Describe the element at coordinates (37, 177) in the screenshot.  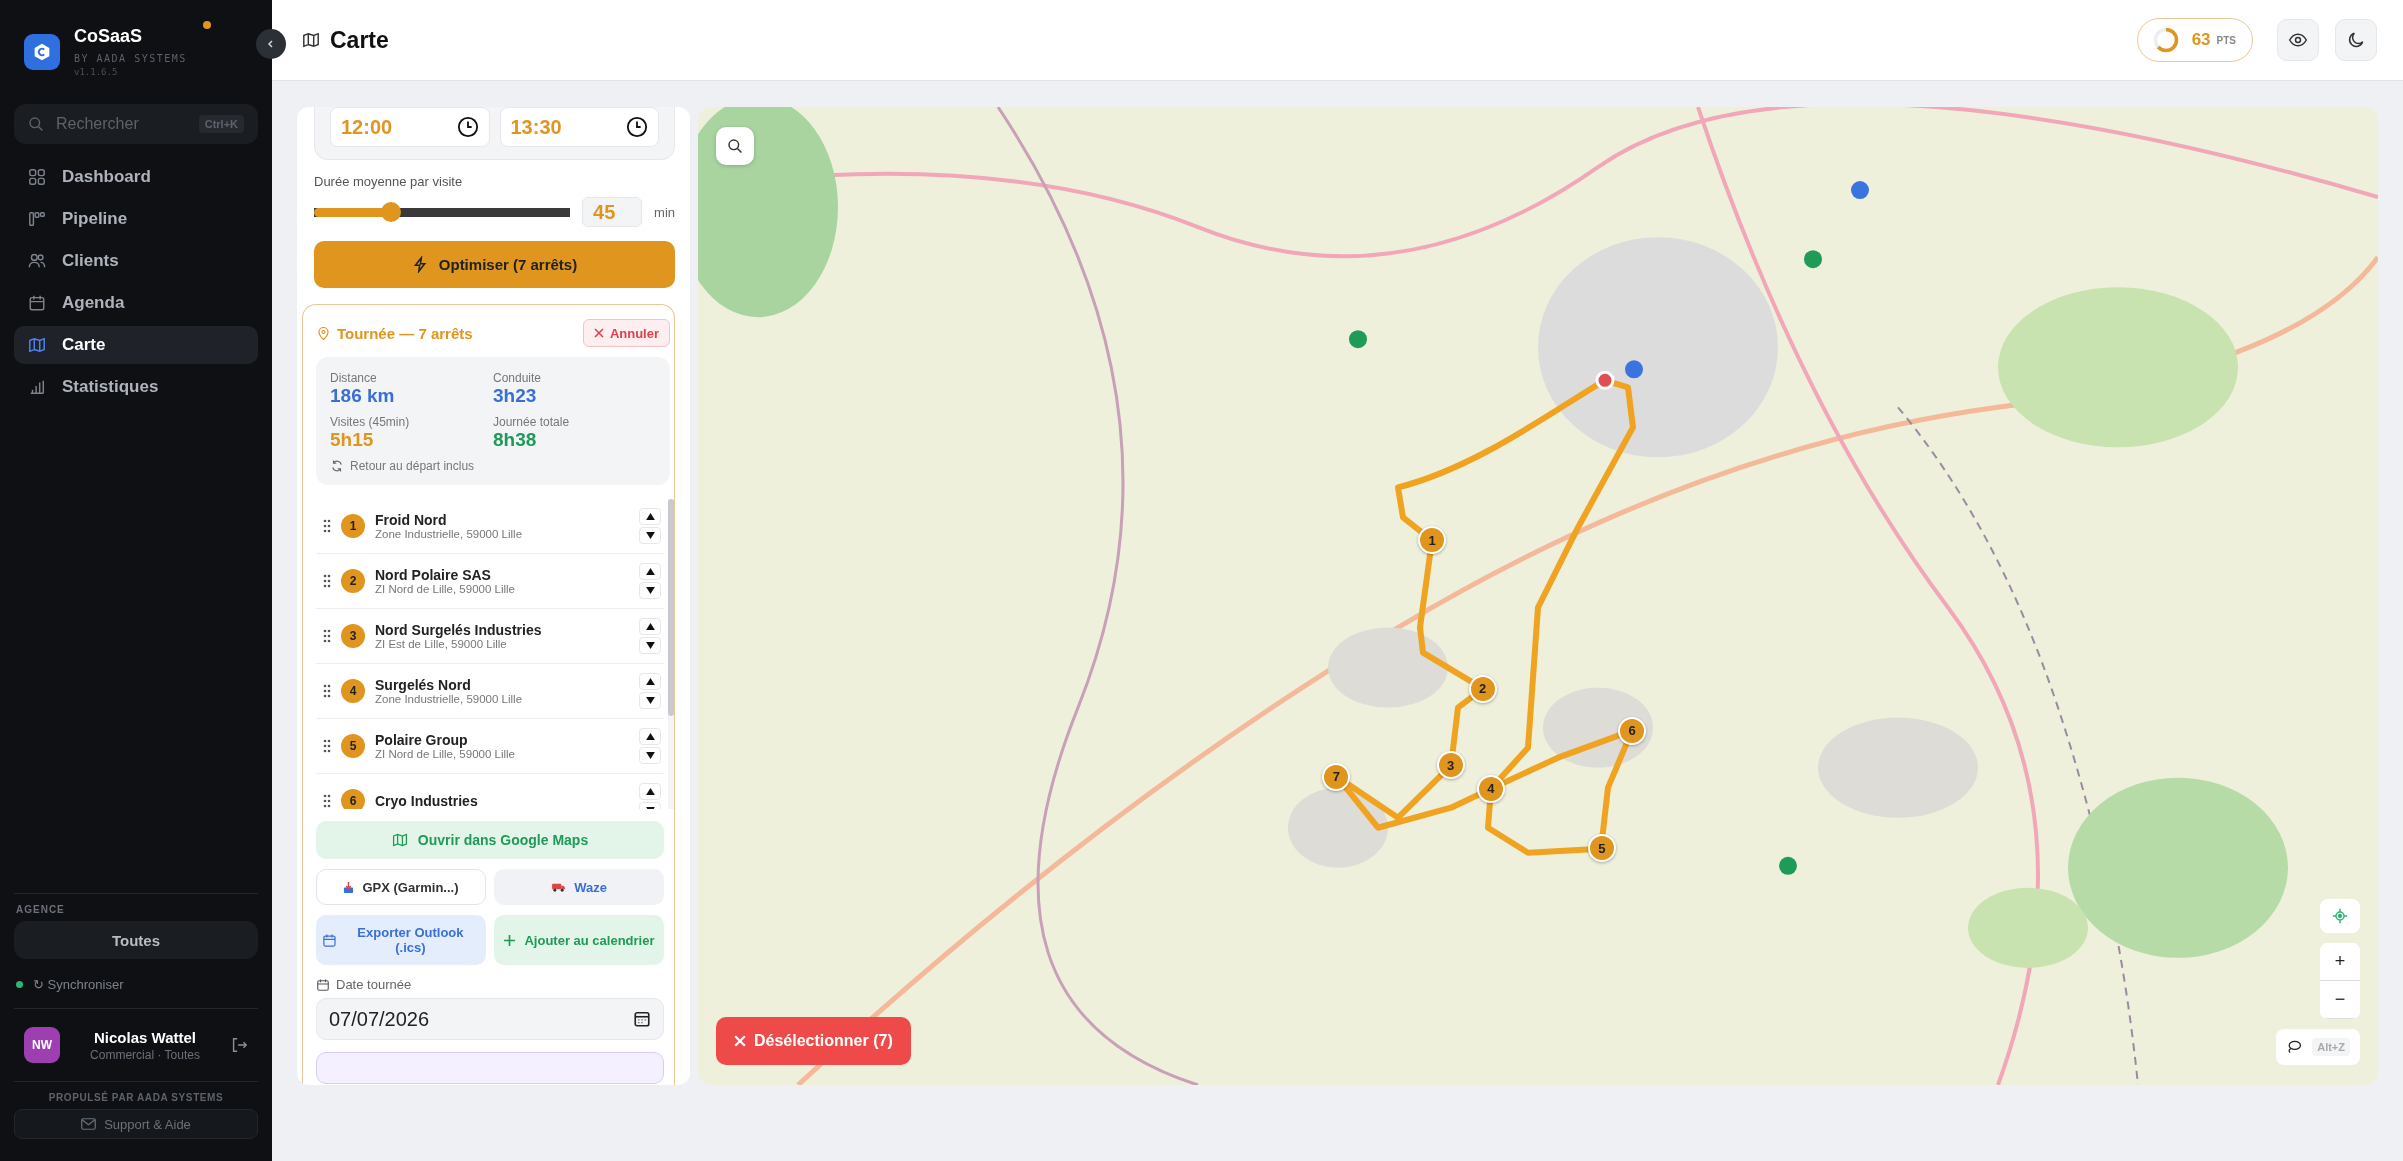
I see `grid-icon` at that location.